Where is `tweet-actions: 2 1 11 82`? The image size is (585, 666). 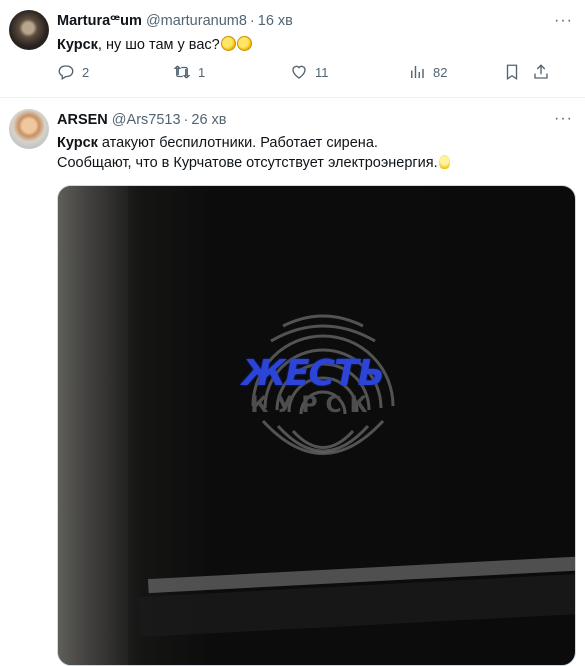 tweet-actions: 2 1 11 82 is located at coordinates (317, 75).